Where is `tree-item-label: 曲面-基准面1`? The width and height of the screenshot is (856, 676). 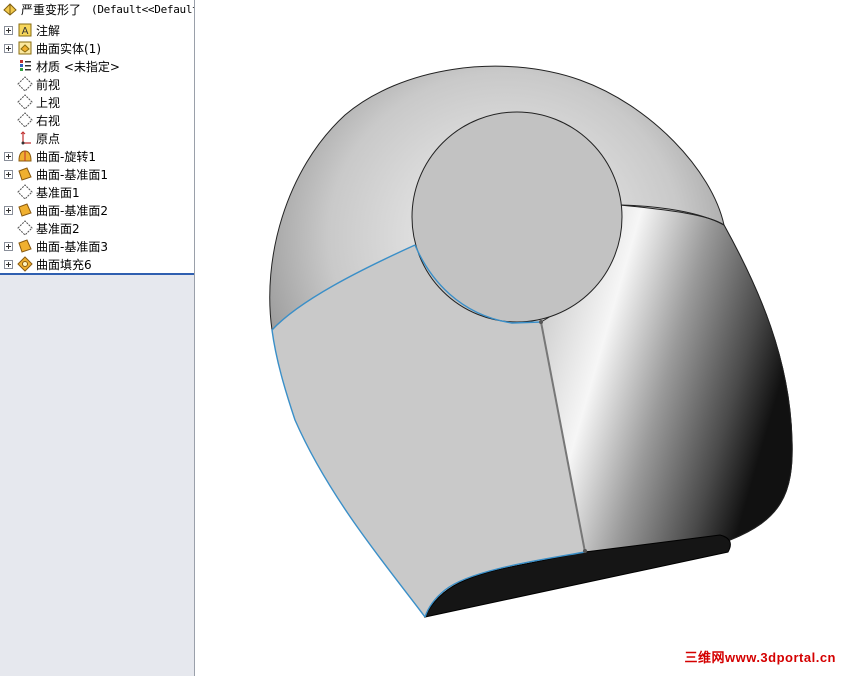
tree-item-label: 曲面-基准面1 is located at coordinates (72, 174).